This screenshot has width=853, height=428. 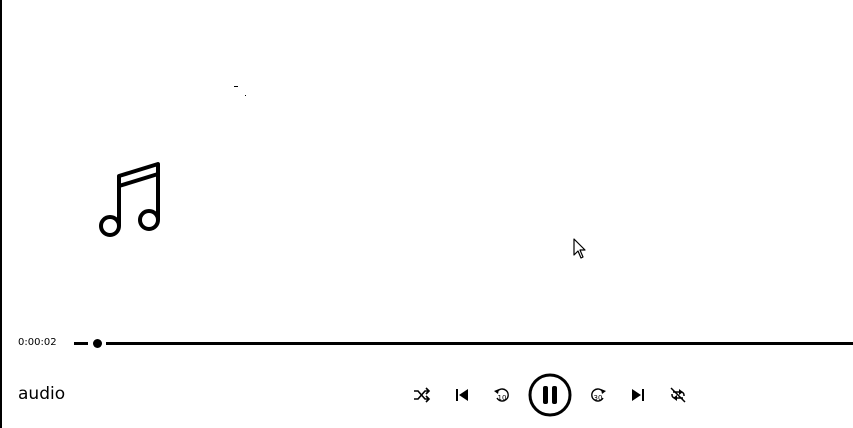 I want to click on svg-text: 30, so click(x=598, y=398).